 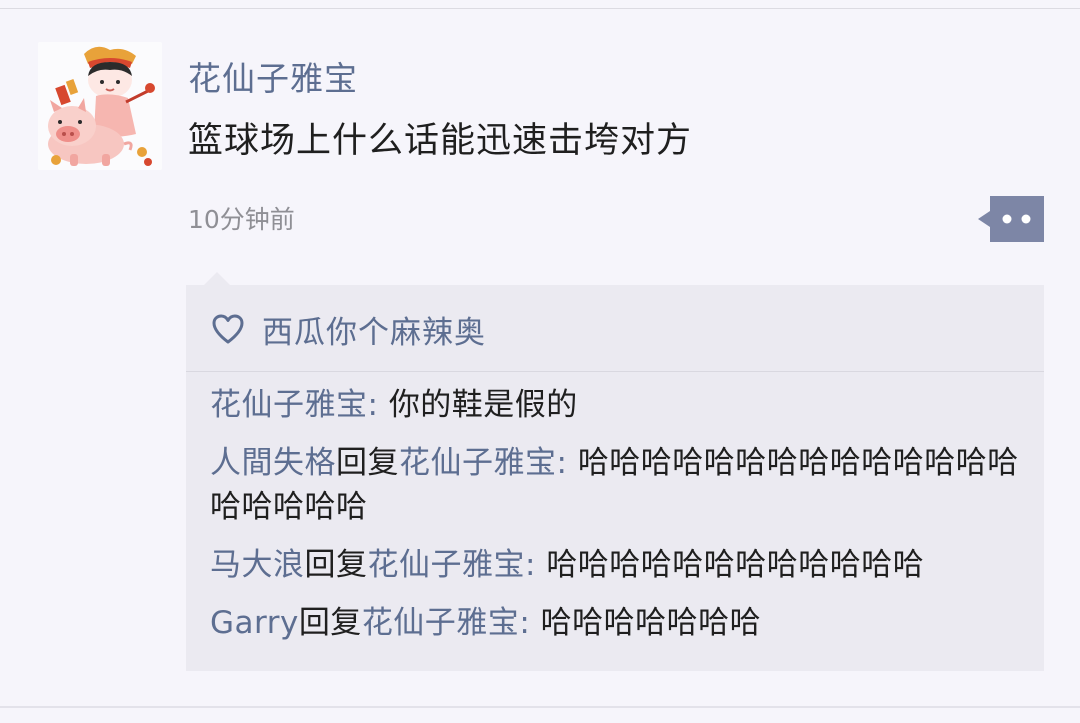 What do you see at coordinates (217, 278) in the screenshot?
I see `comment-box-caret` at bounding box center [217, 278].